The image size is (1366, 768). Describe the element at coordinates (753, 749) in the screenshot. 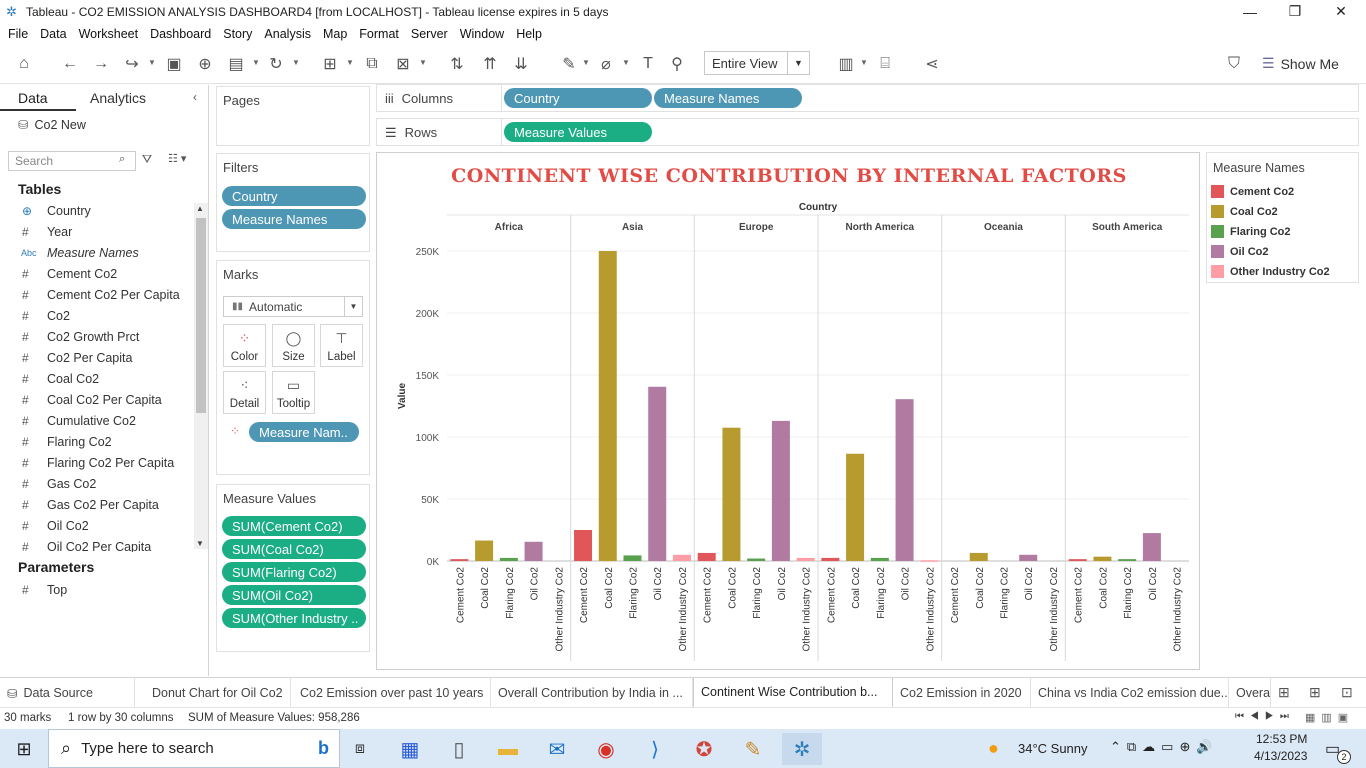

I see `paint-icon: ✎` at that location.